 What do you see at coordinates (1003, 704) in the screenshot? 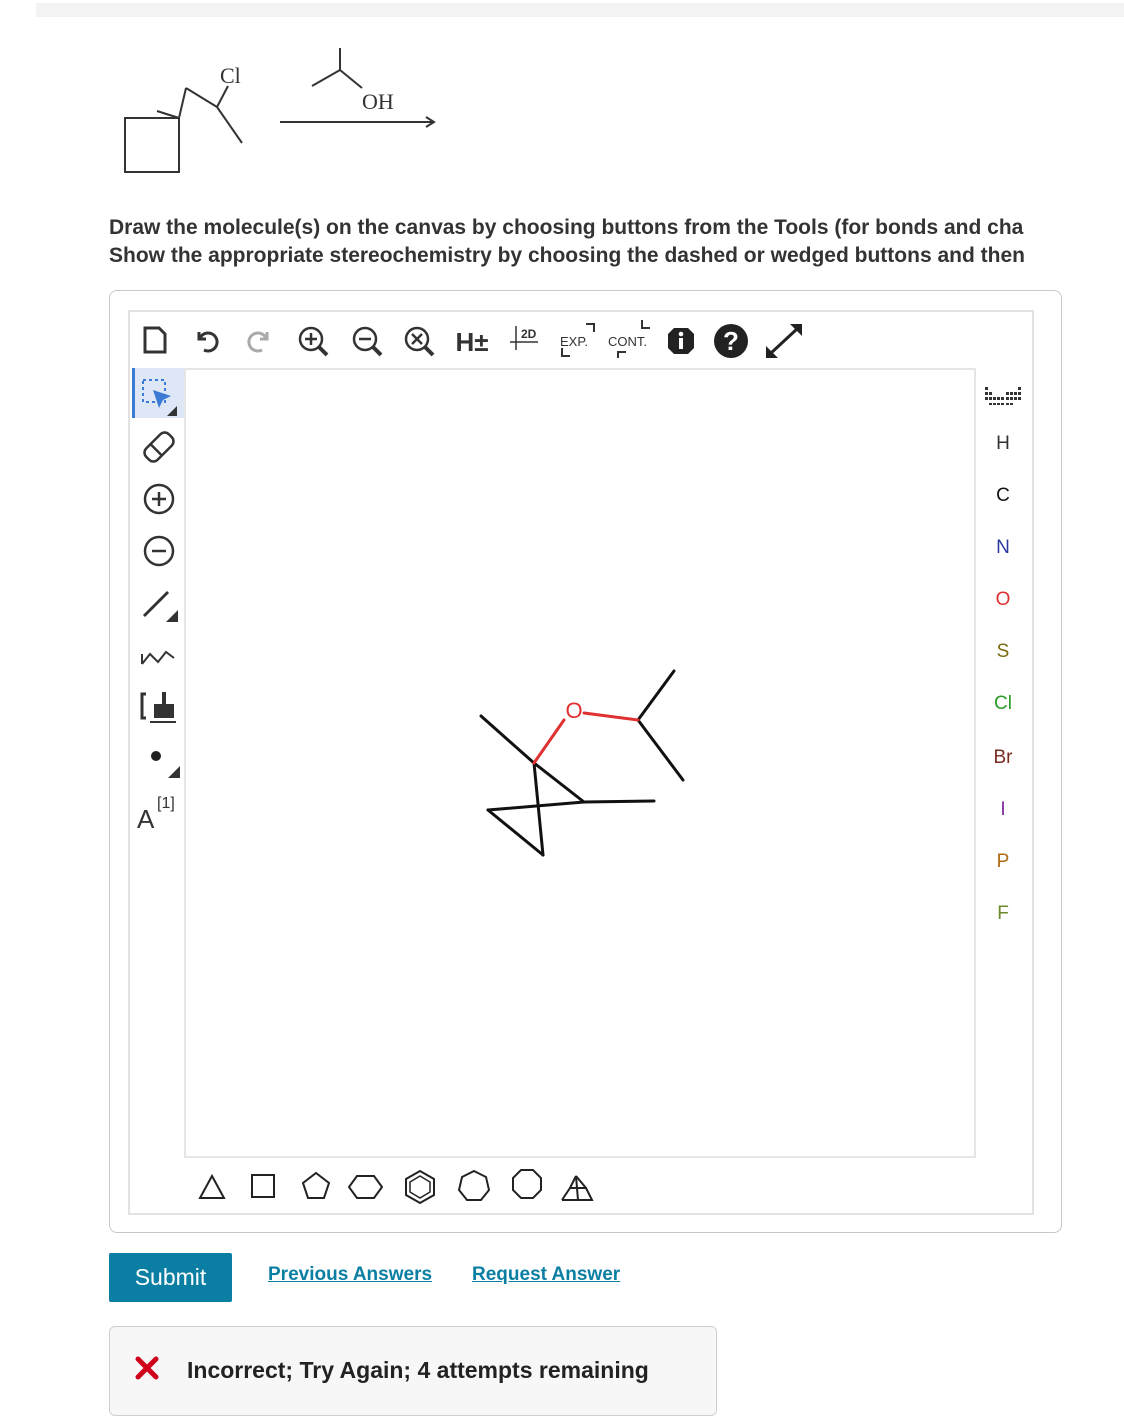
I see `atom-button-cl: Cl` at bounding box center [1003, 704].